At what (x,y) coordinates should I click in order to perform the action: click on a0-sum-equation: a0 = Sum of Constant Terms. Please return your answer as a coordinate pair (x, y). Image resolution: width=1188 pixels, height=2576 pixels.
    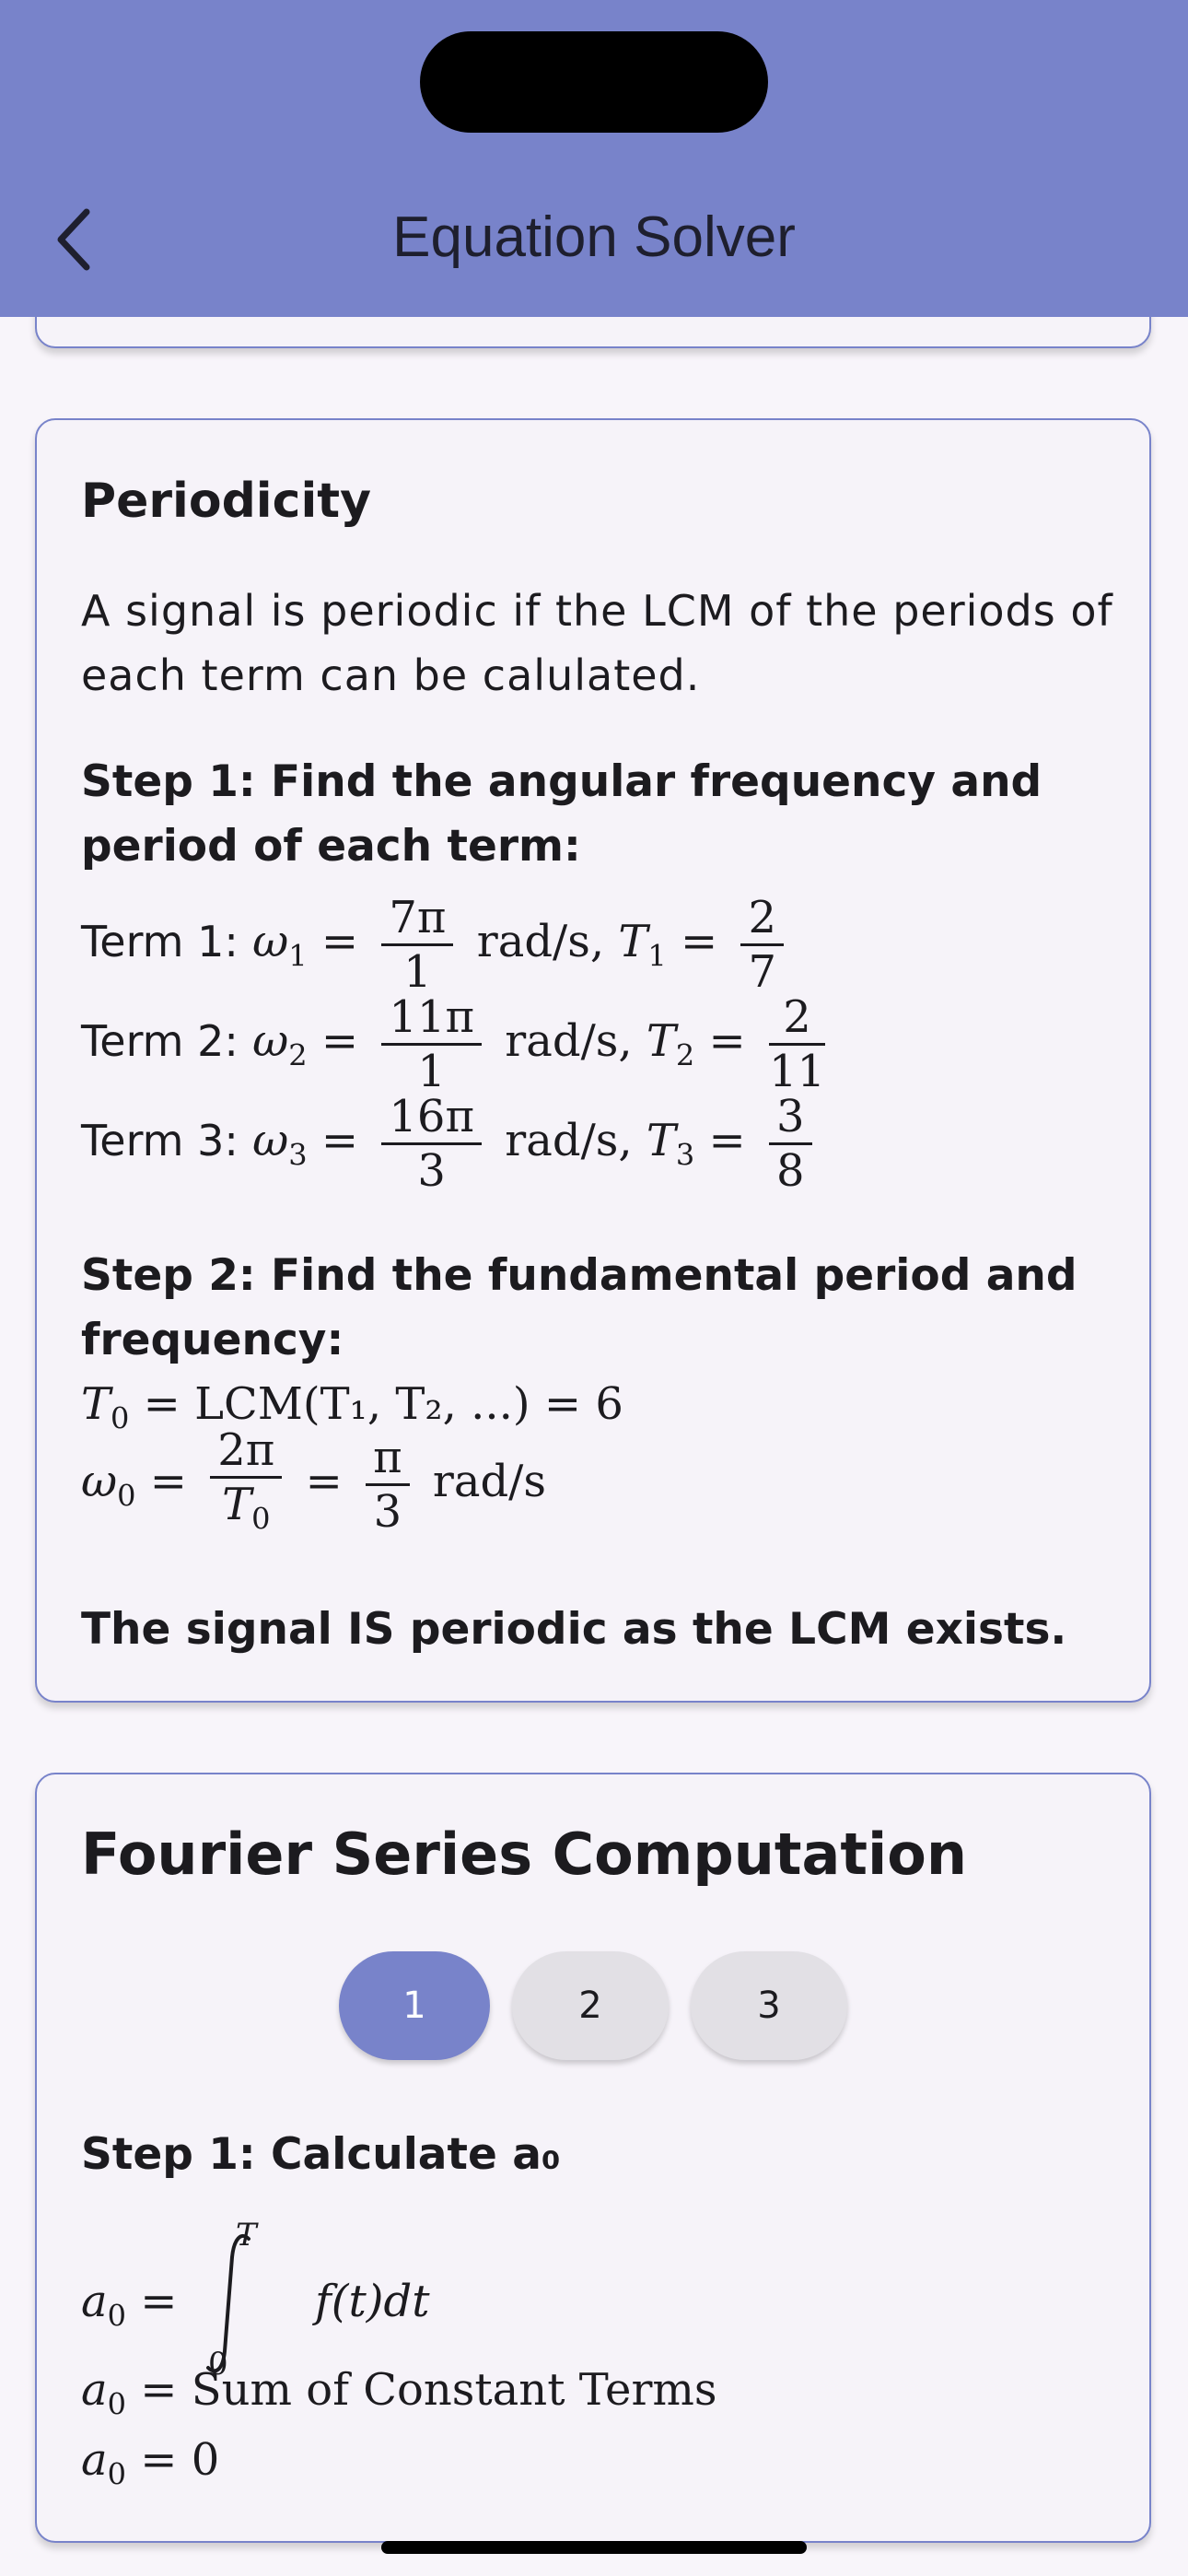
    Looking at the image, I should click on (399, 2393).